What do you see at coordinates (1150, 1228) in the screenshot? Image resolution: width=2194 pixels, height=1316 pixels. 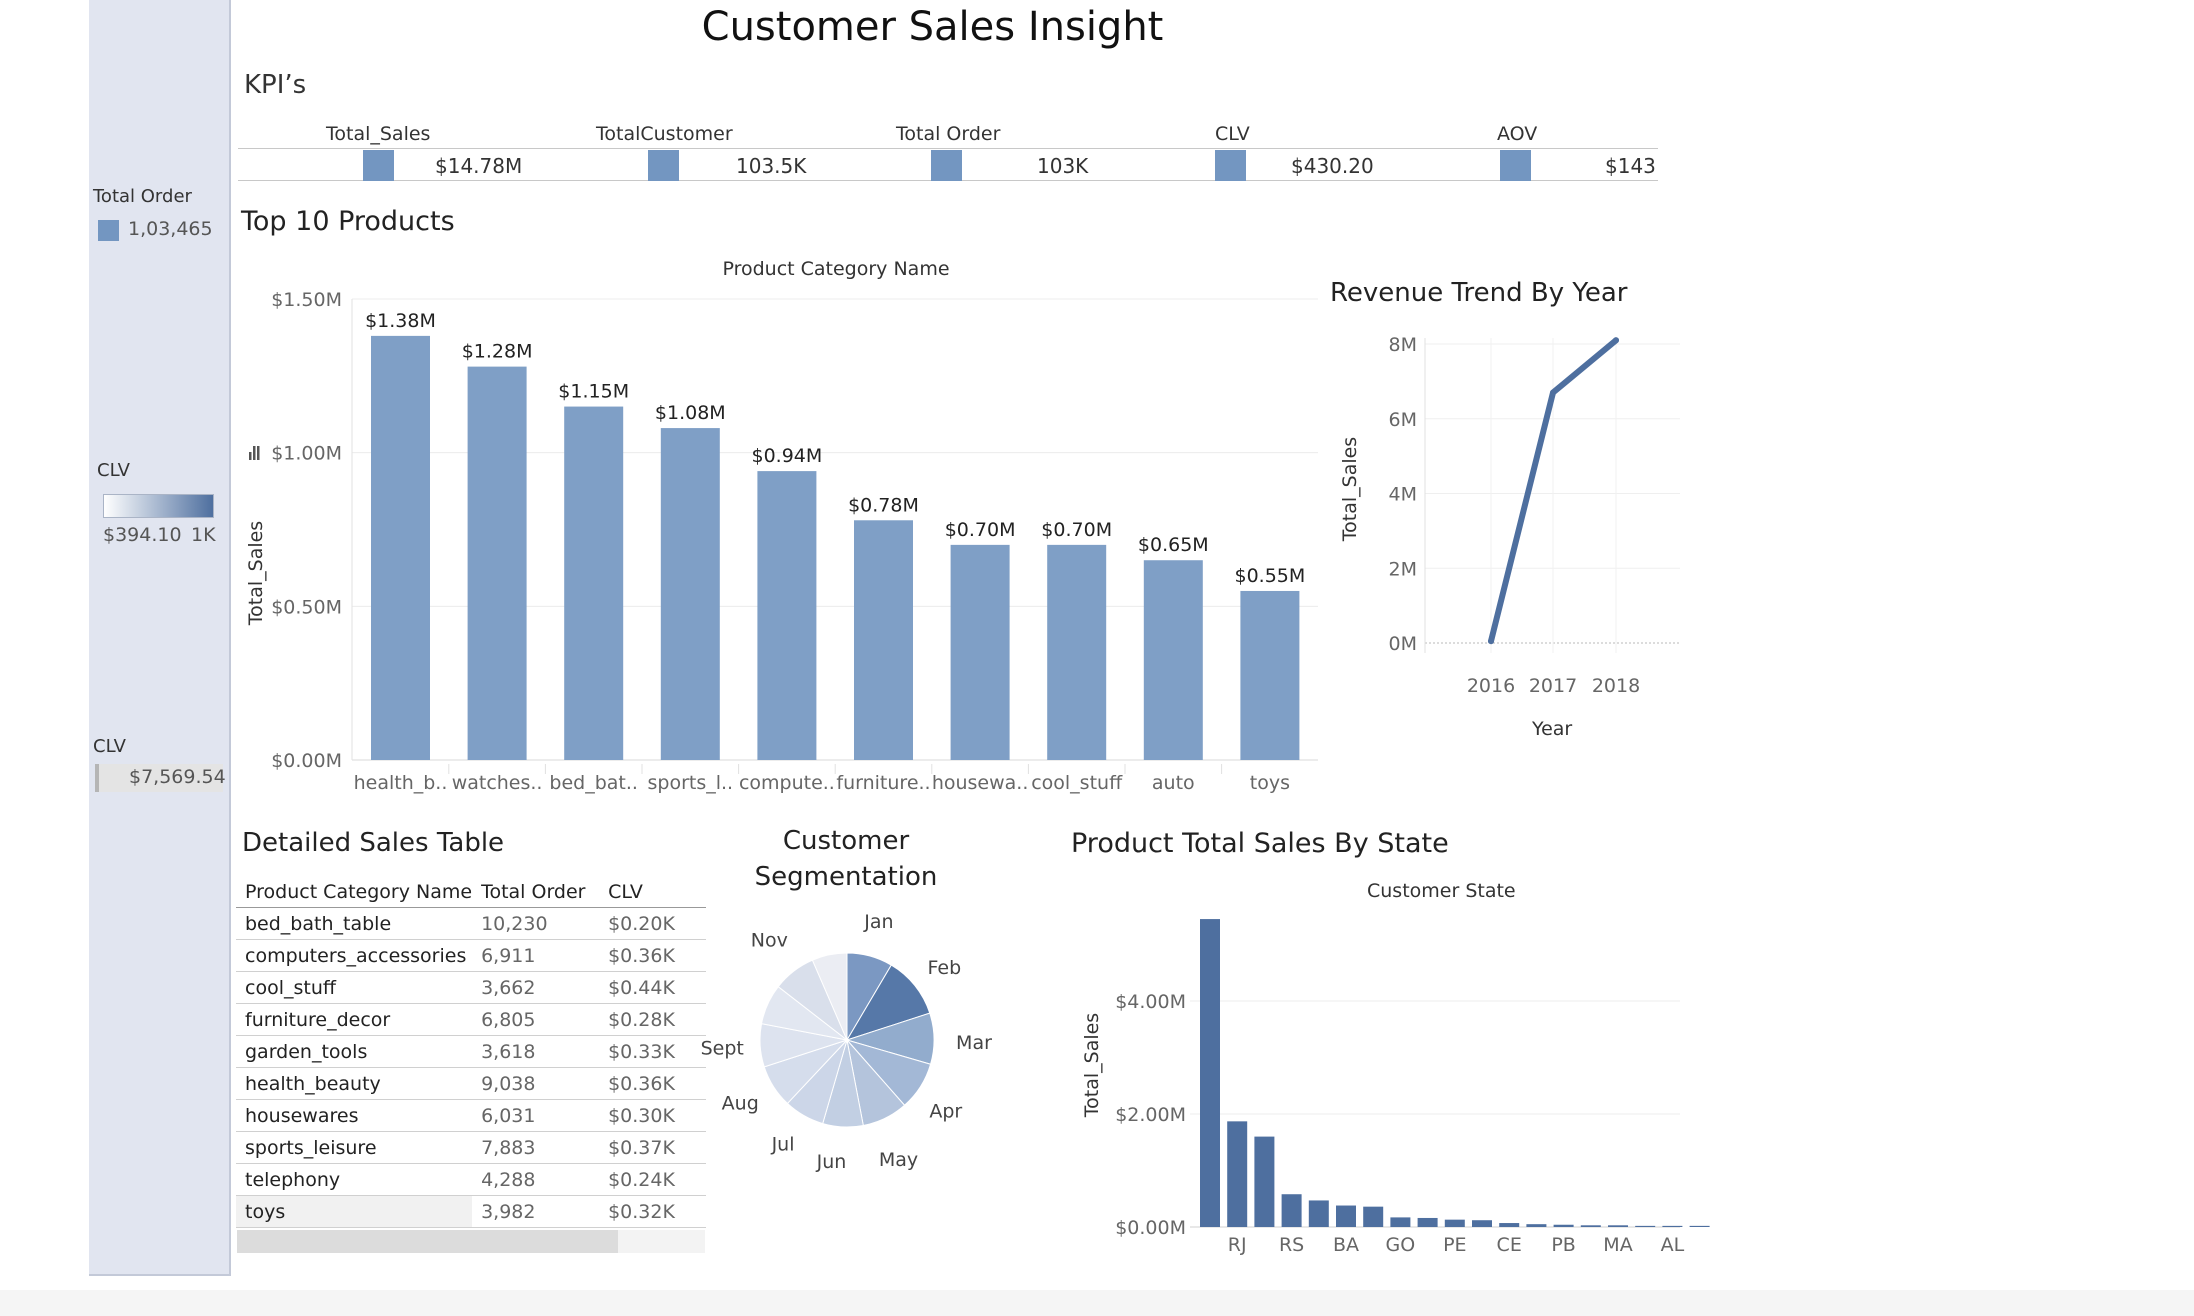 I see `y-tick-label: $0.00M` at bounding box center [1150, 1228].